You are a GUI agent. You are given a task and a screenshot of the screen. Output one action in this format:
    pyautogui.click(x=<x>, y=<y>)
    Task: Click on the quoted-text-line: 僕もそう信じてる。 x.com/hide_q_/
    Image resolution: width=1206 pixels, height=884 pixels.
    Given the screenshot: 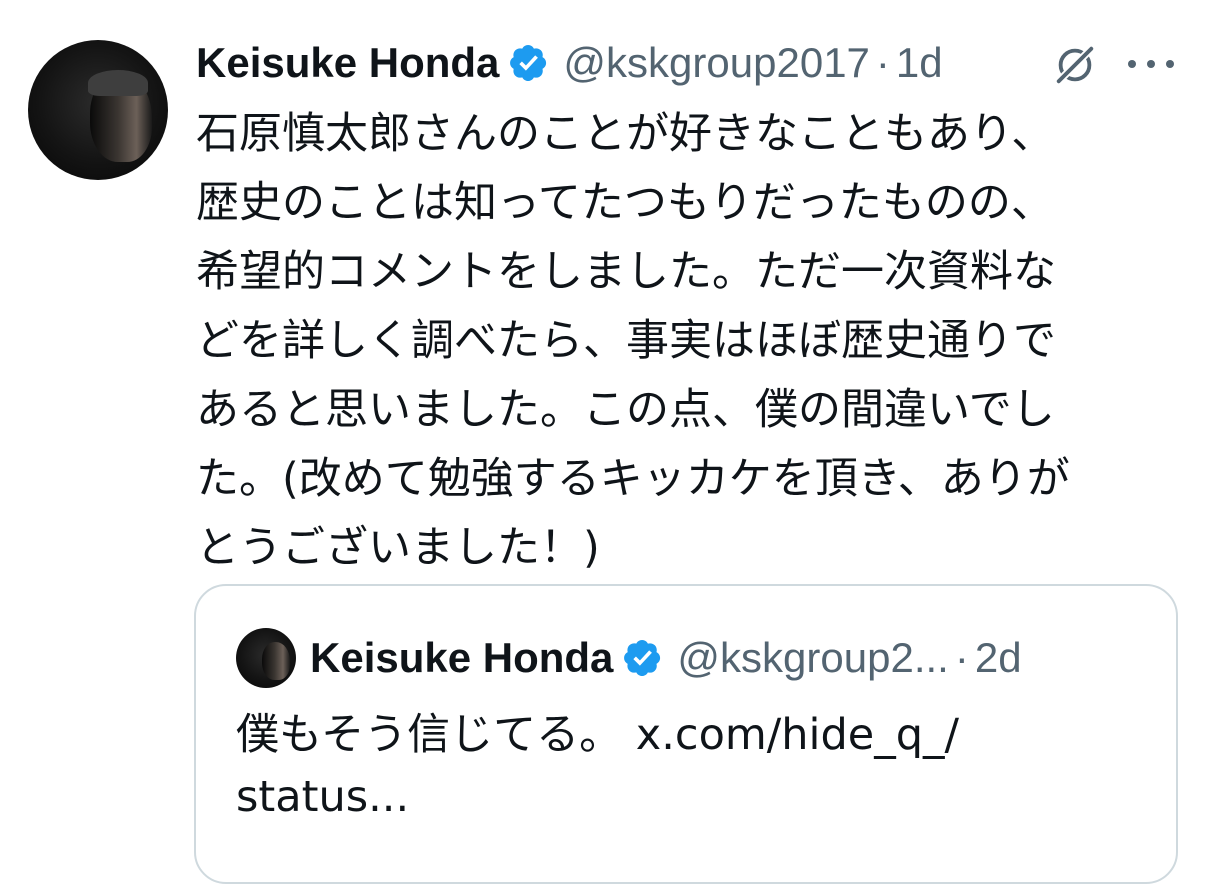 What is the action you would take?
    pyautogui.click(x=597, y=735)
    